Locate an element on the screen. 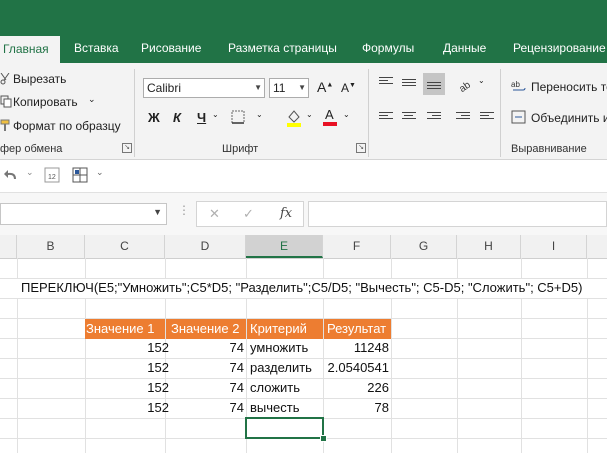 This screenshot has width=607, height=453. name-box: ▼ is located at coordinates (83, 214).